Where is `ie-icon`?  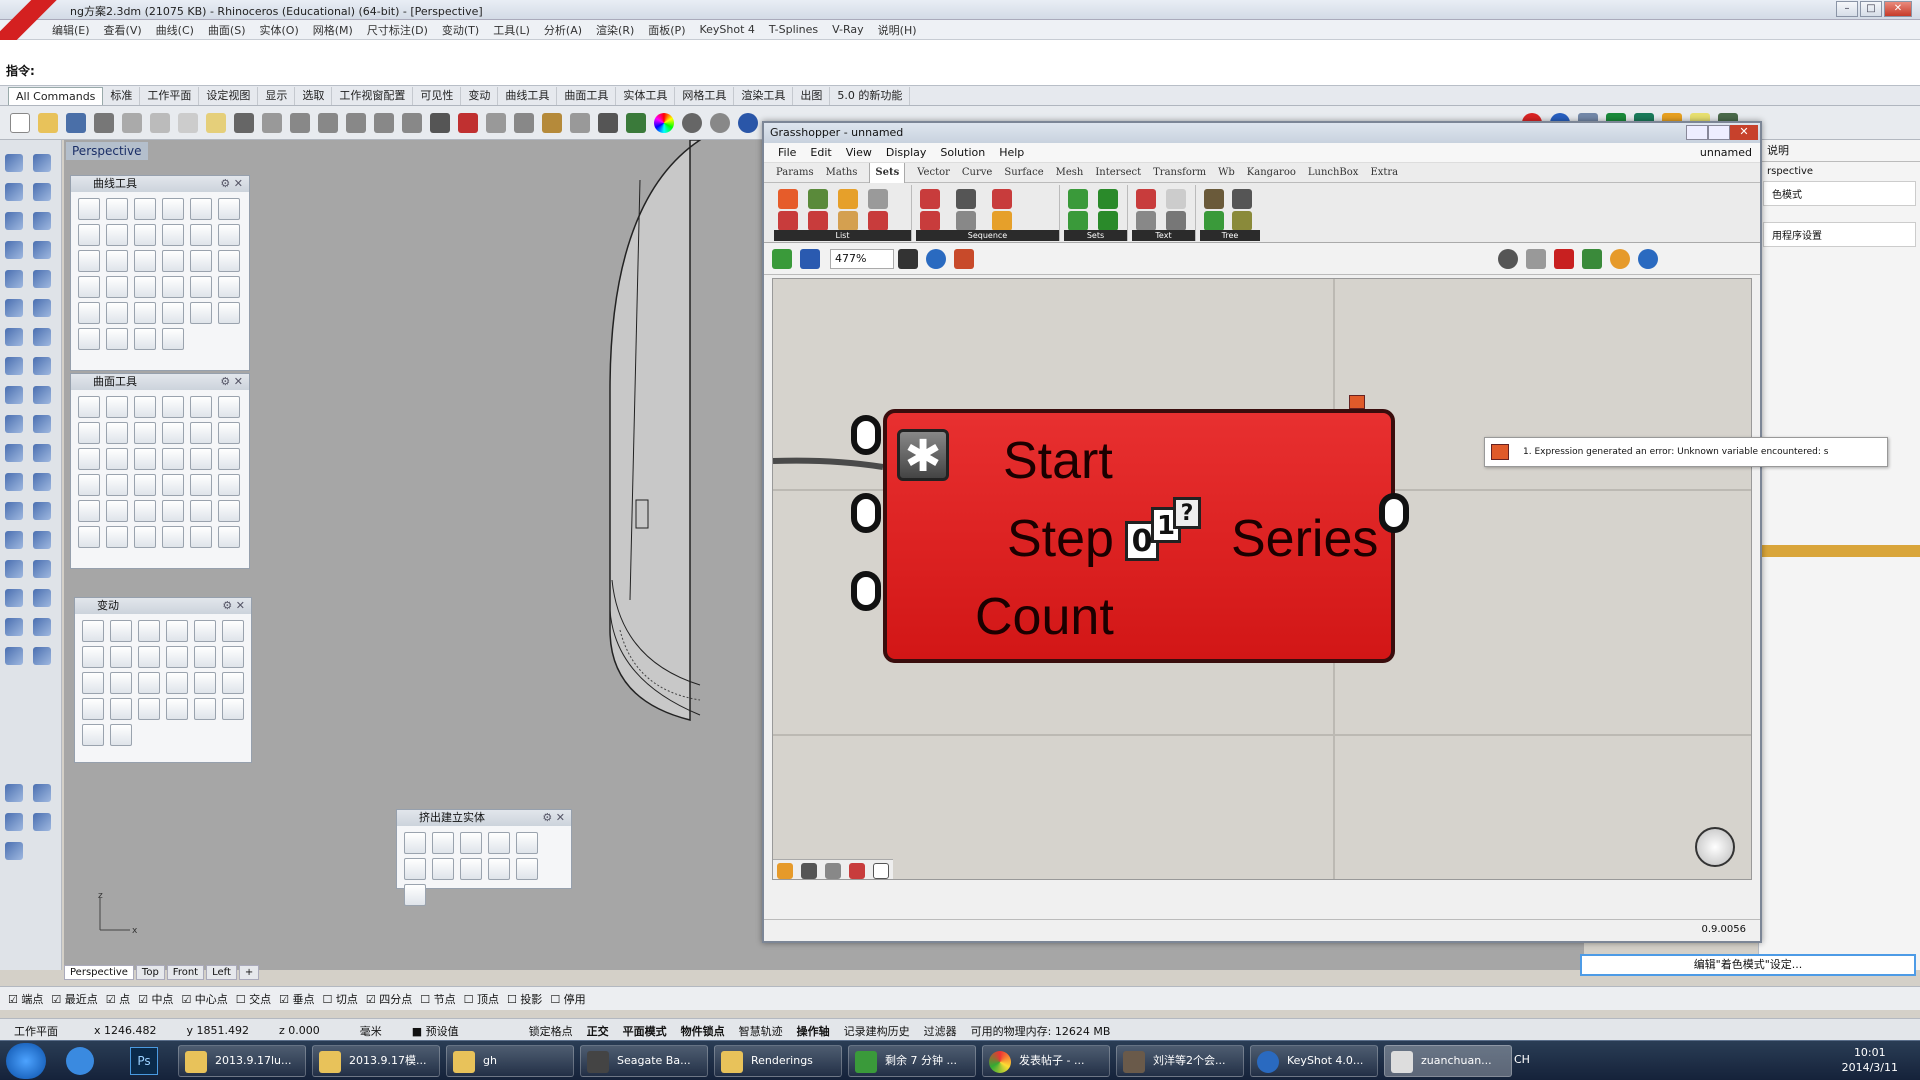 ie-icon is located at coordinates (80, 1061).